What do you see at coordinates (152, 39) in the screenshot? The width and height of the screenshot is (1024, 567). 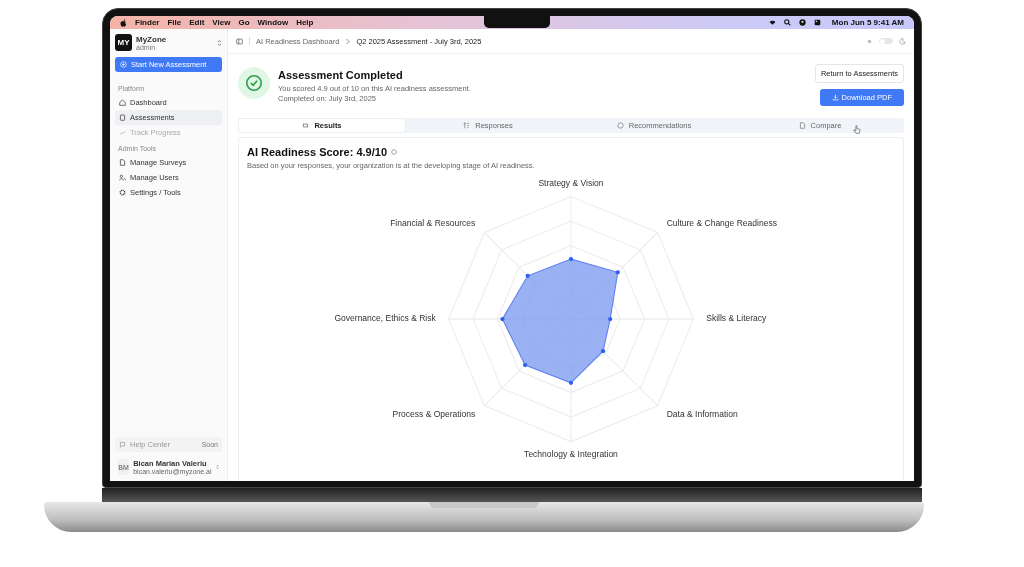 I see `team-name: MyZone` at bounding box center [152, 39].